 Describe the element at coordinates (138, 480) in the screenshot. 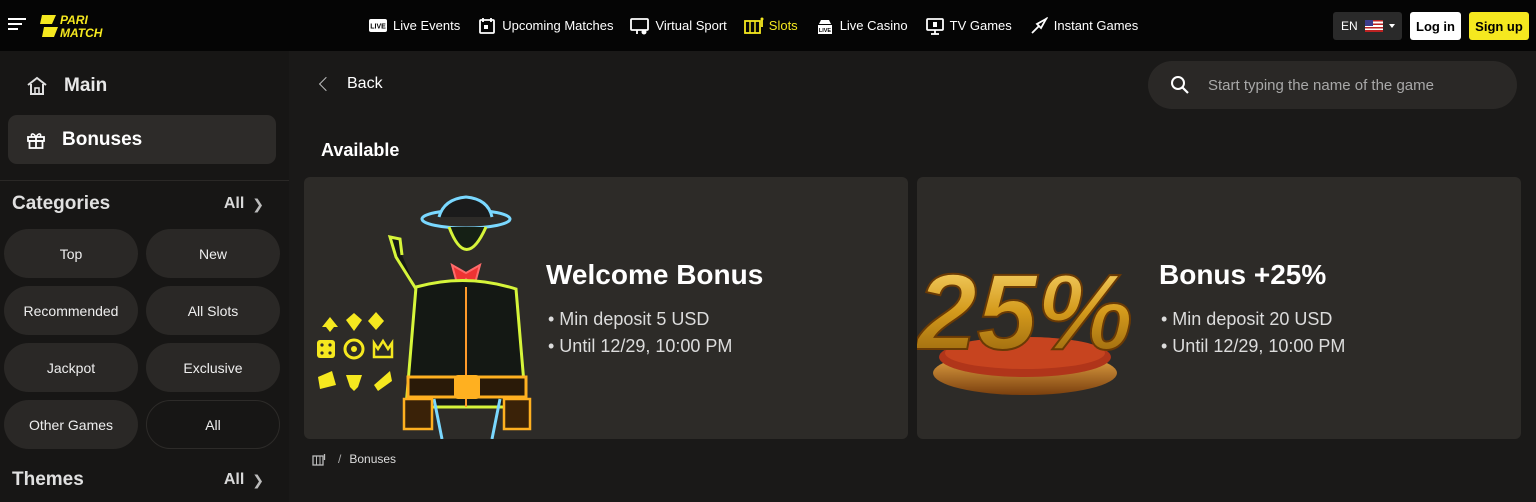

I see `themes-header: Themes All ❯` at that location.